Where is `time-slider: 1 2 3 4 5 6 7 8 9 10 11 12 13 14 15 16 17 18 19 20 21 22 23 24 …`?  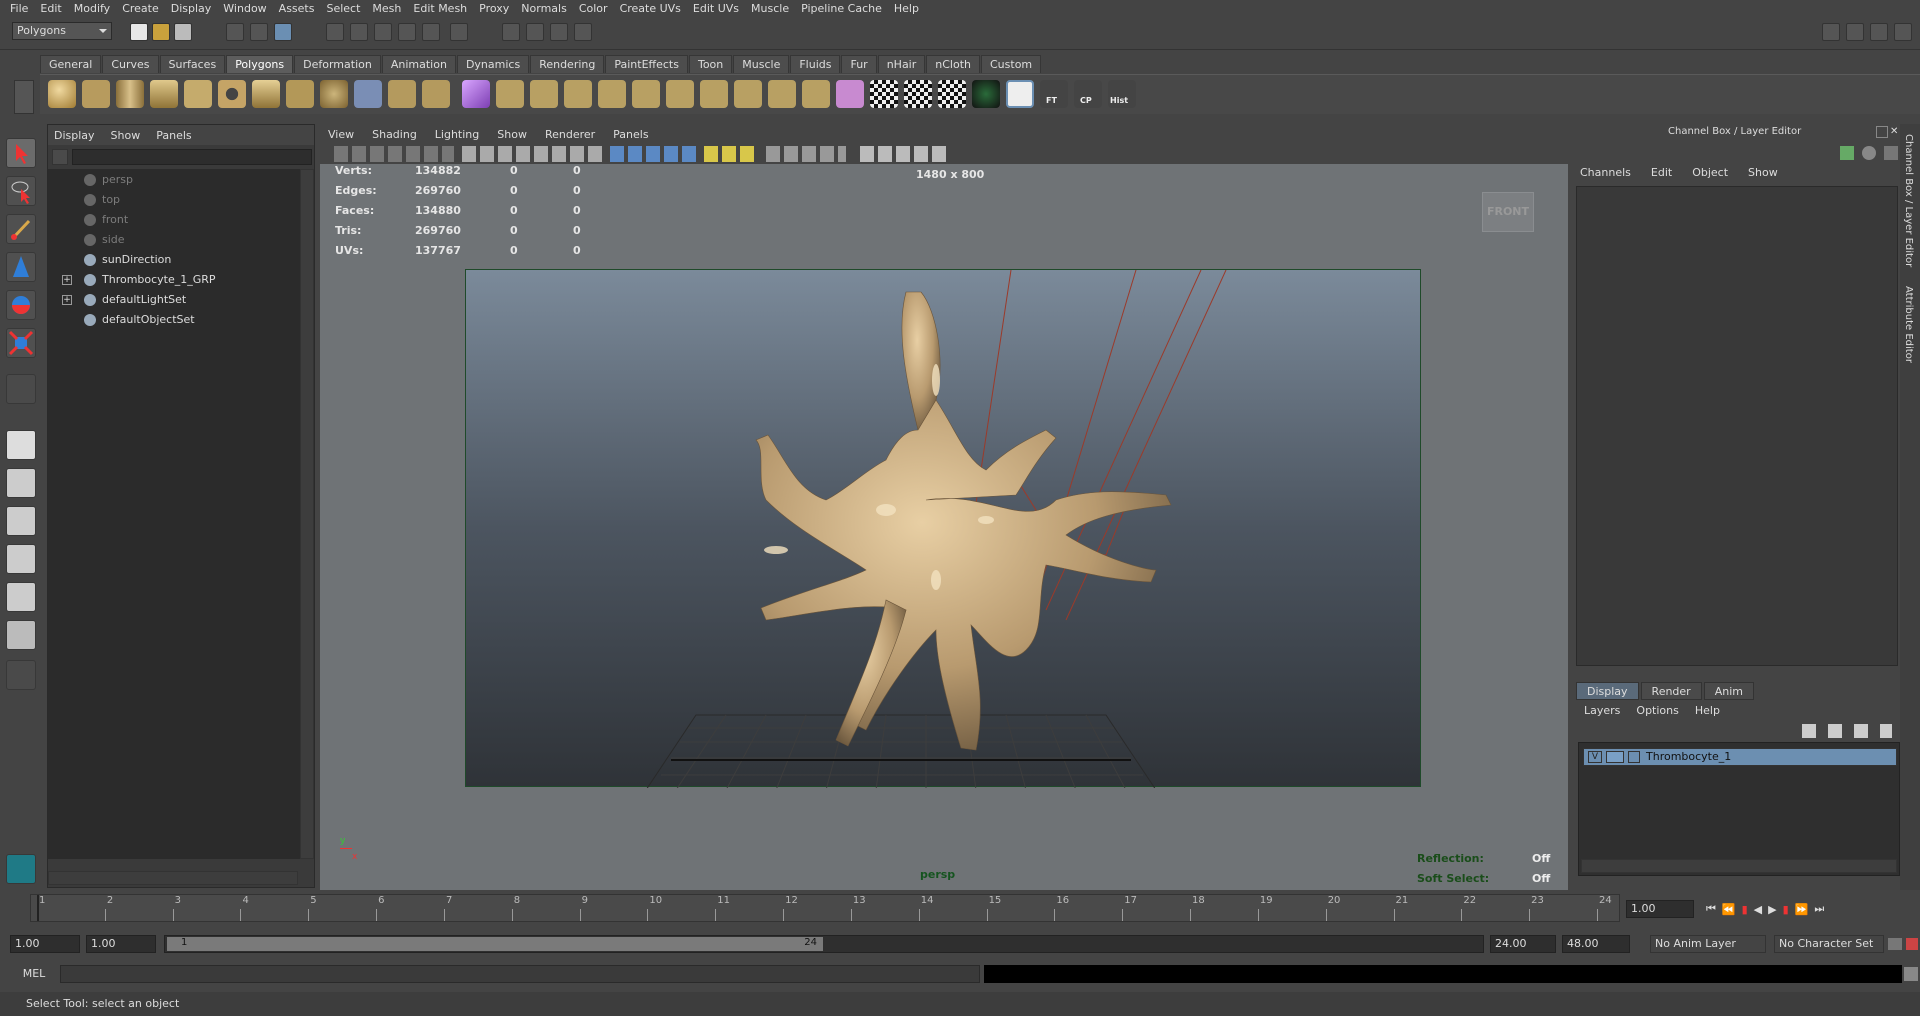 time-slider: 1 2 3 4 5 6 7 8 9 10 11 12 13 14 15 16 17 18 19 20 21 22 23 24 … is located at coordinates (960, 910).